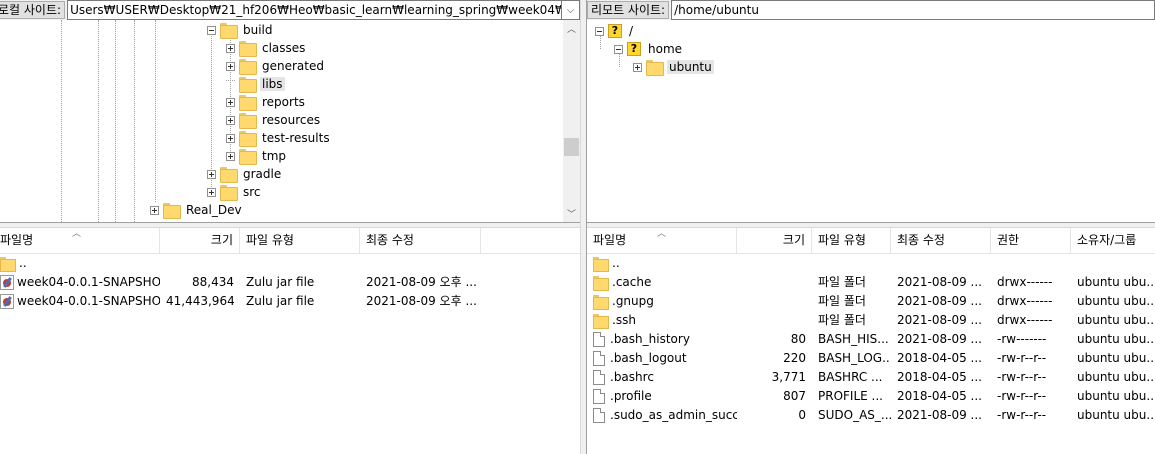 The height and width of the screenshot is (454, 1155). Describe the element at coordinates (276, 66) in the screenshot. I see `local-tree-node: generated` at that location.